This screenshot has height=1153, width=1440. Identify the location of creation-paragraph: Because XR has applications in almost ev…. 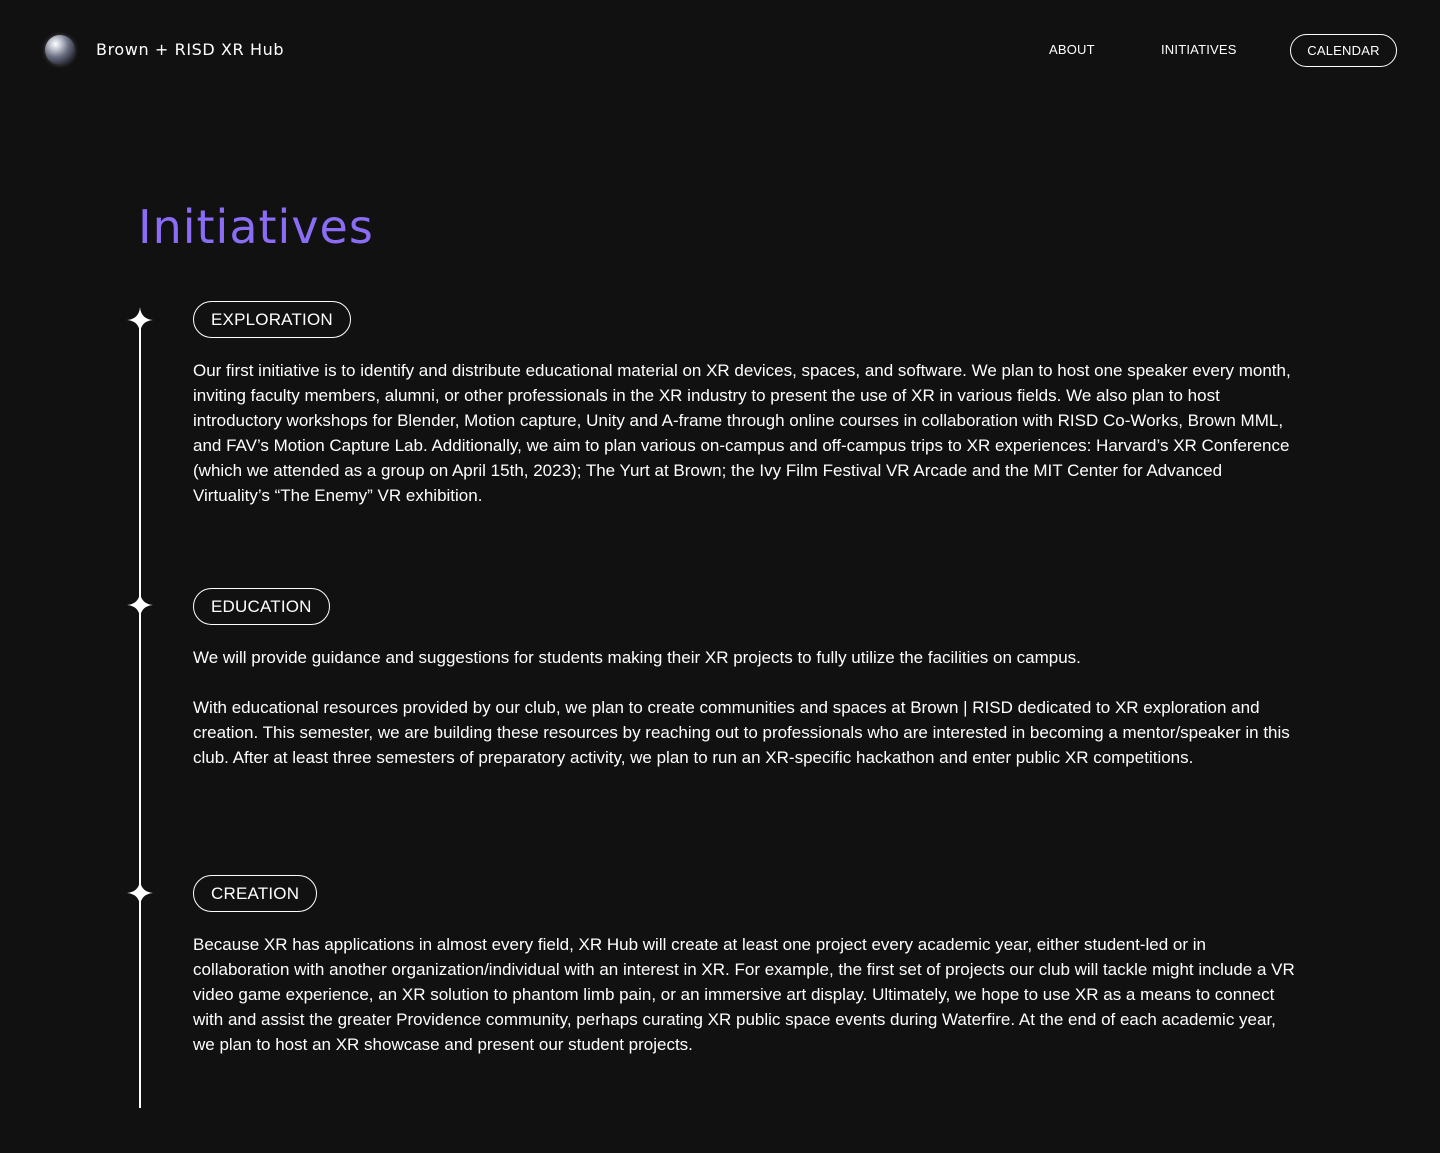
(744, 994).